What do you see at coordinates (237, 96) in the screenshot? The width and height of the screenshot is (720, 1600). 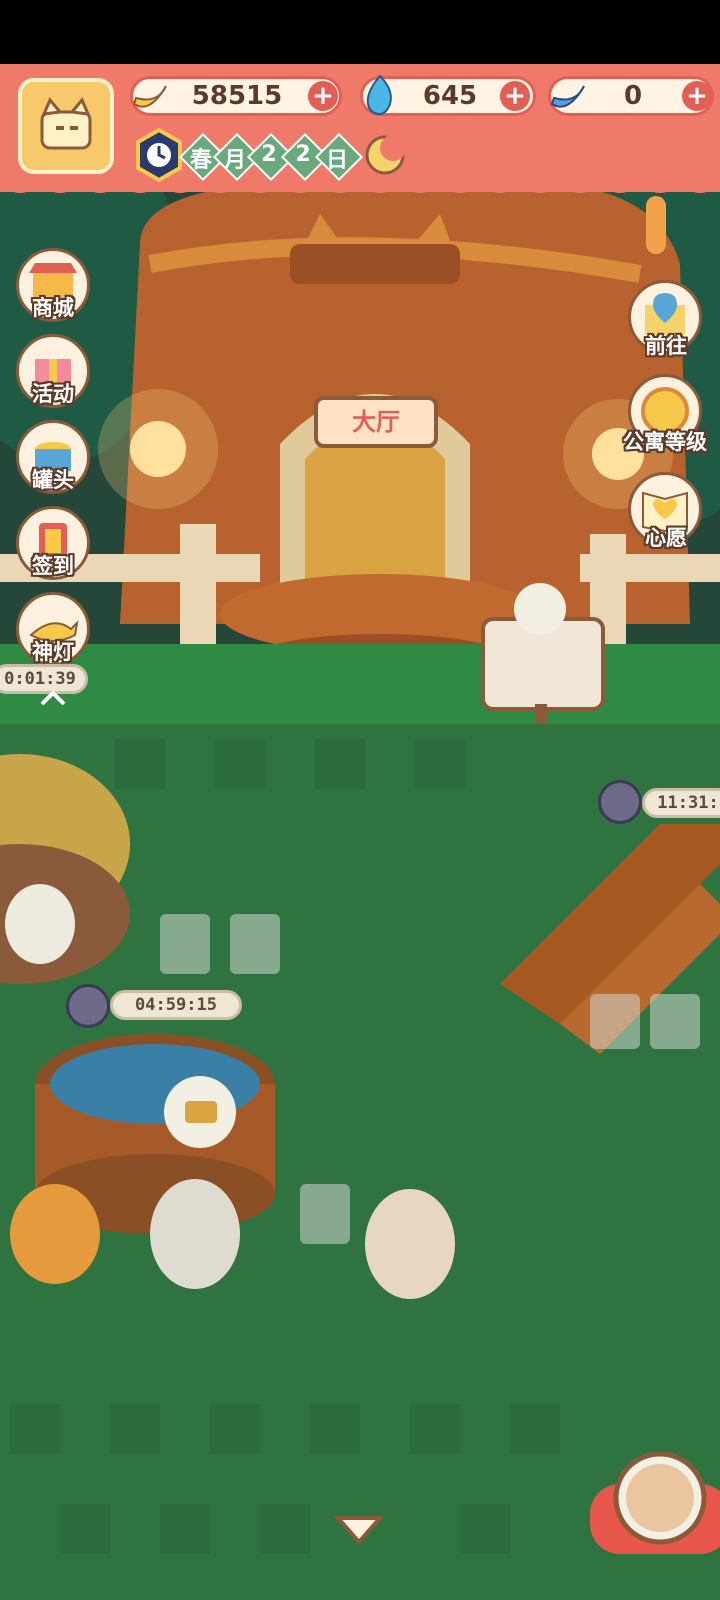 I see `currency-banana-value: 58515` at bounding box center [237, 96].